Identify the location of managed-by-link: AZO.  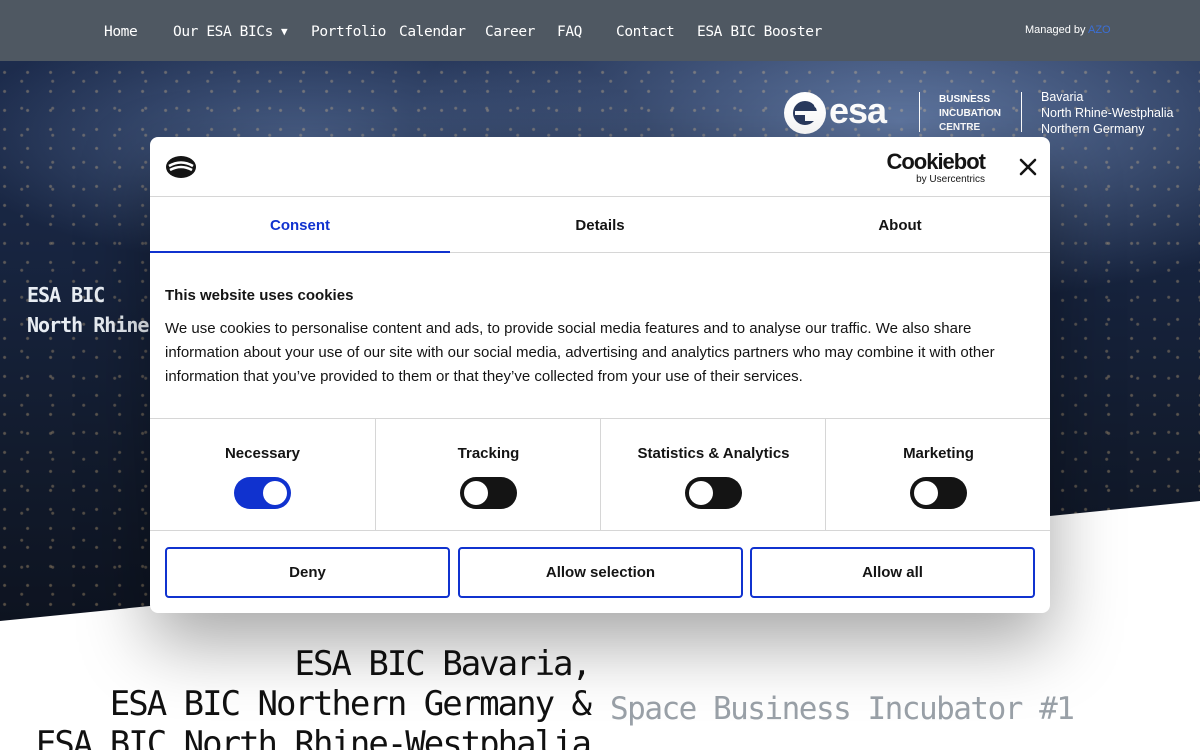
(1099, 30).